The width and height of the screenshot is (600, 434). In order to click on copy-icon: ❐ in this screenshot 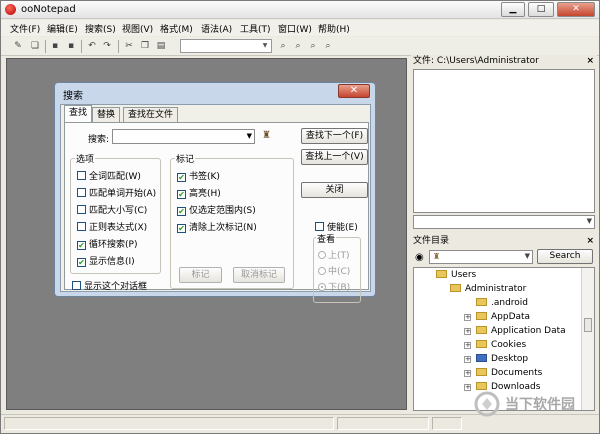, I will do `click(145, 46)`.